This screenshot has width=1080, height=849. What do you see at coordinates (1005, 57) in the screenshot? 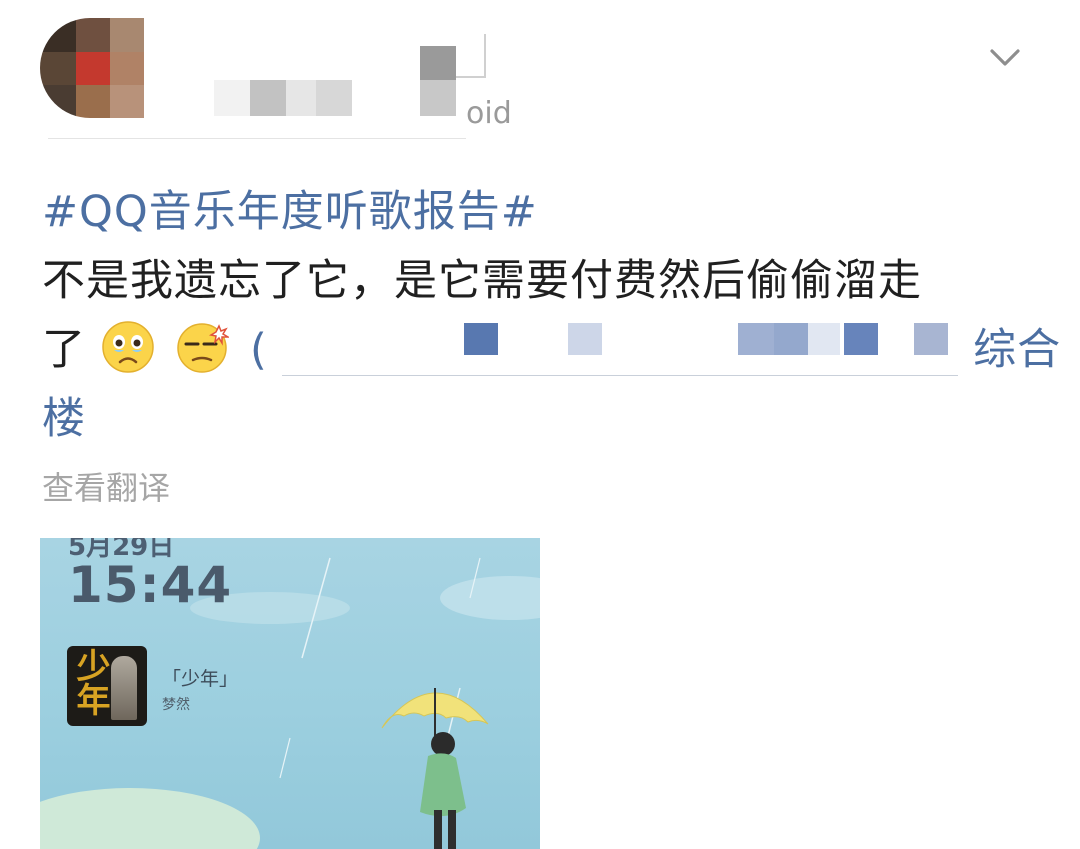
I see `chevron-down-icon` at bounding box center [1005, 57].